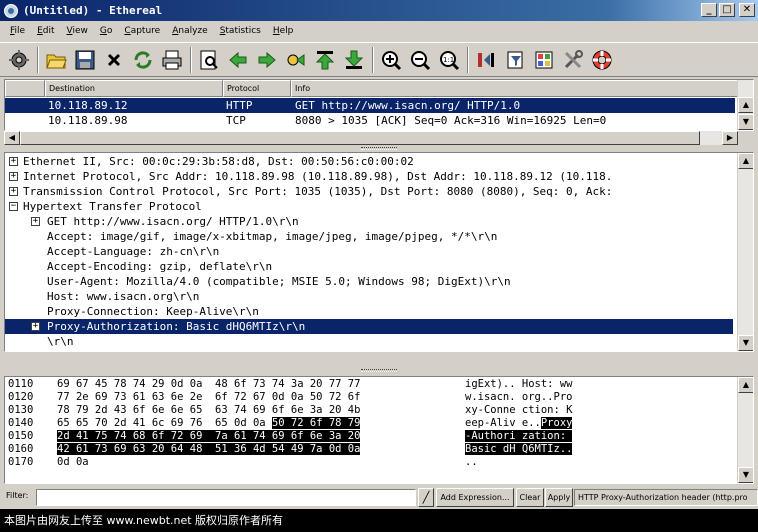  I want to click on maximize-button: □, so click(727, 10).